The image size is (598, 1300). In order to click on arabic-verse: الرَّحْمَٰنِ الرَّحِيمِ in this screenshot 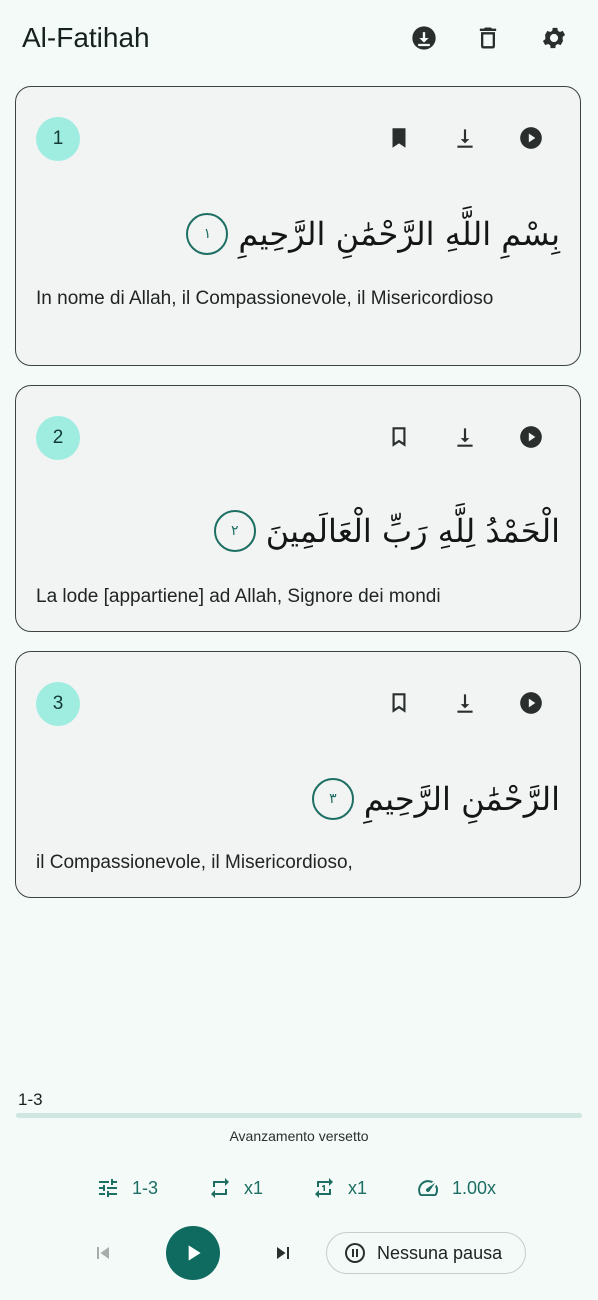, I will do `click(461, 799)`.